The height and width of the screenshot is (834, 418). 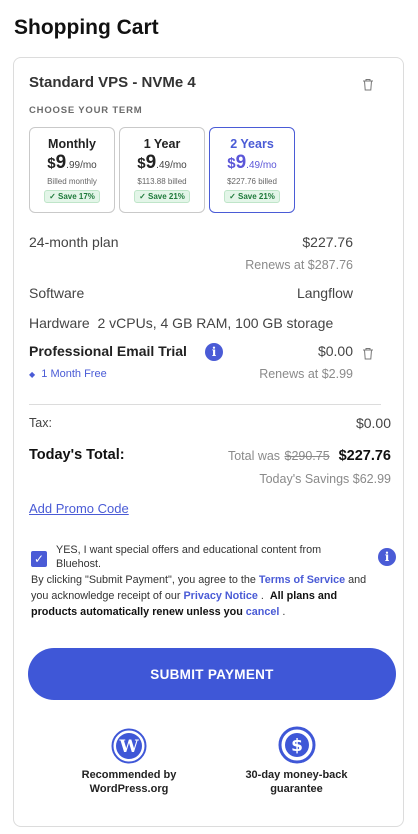 What do you see at coordinates (86, 27) in the screenshot?
I see `page-title: Shopping Cart` at bounding box center [86, 27].